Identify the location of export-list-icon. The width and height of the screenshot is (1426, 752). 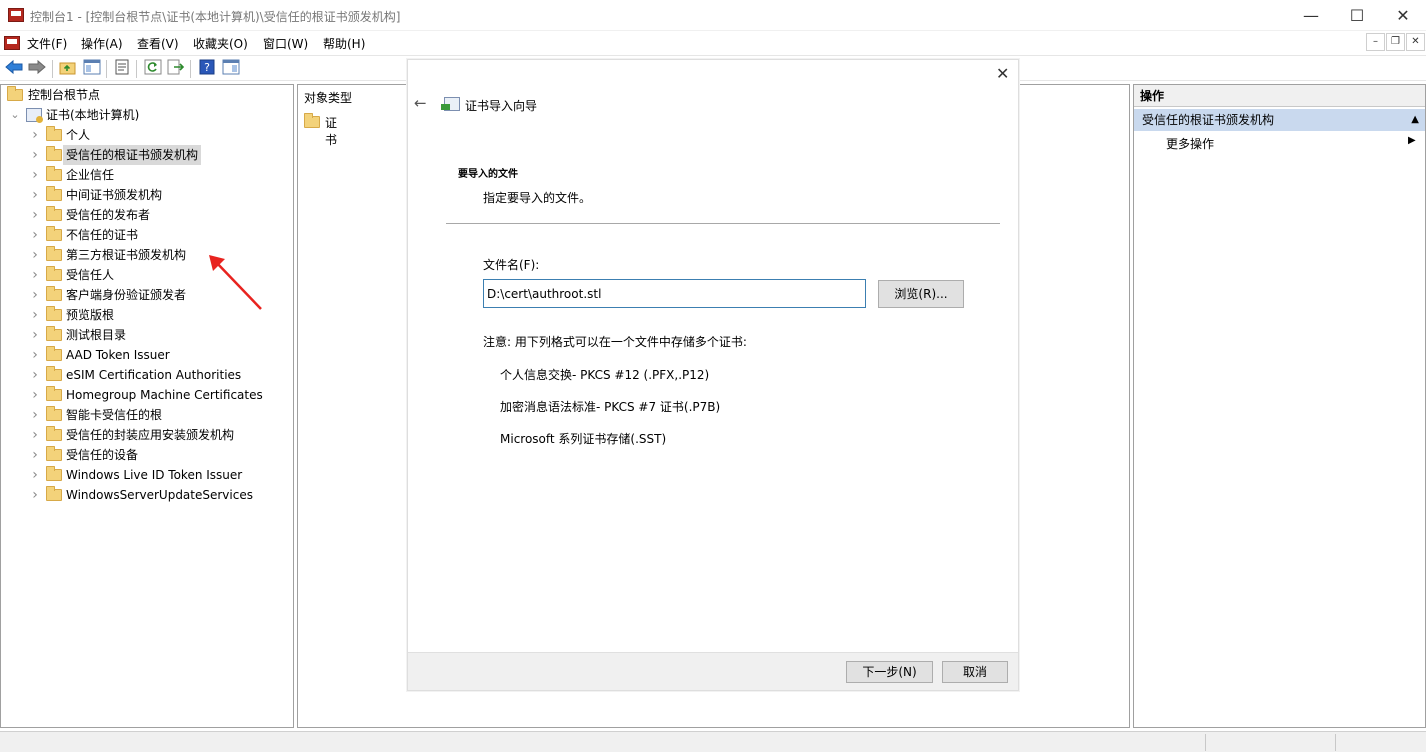
(176, 69).